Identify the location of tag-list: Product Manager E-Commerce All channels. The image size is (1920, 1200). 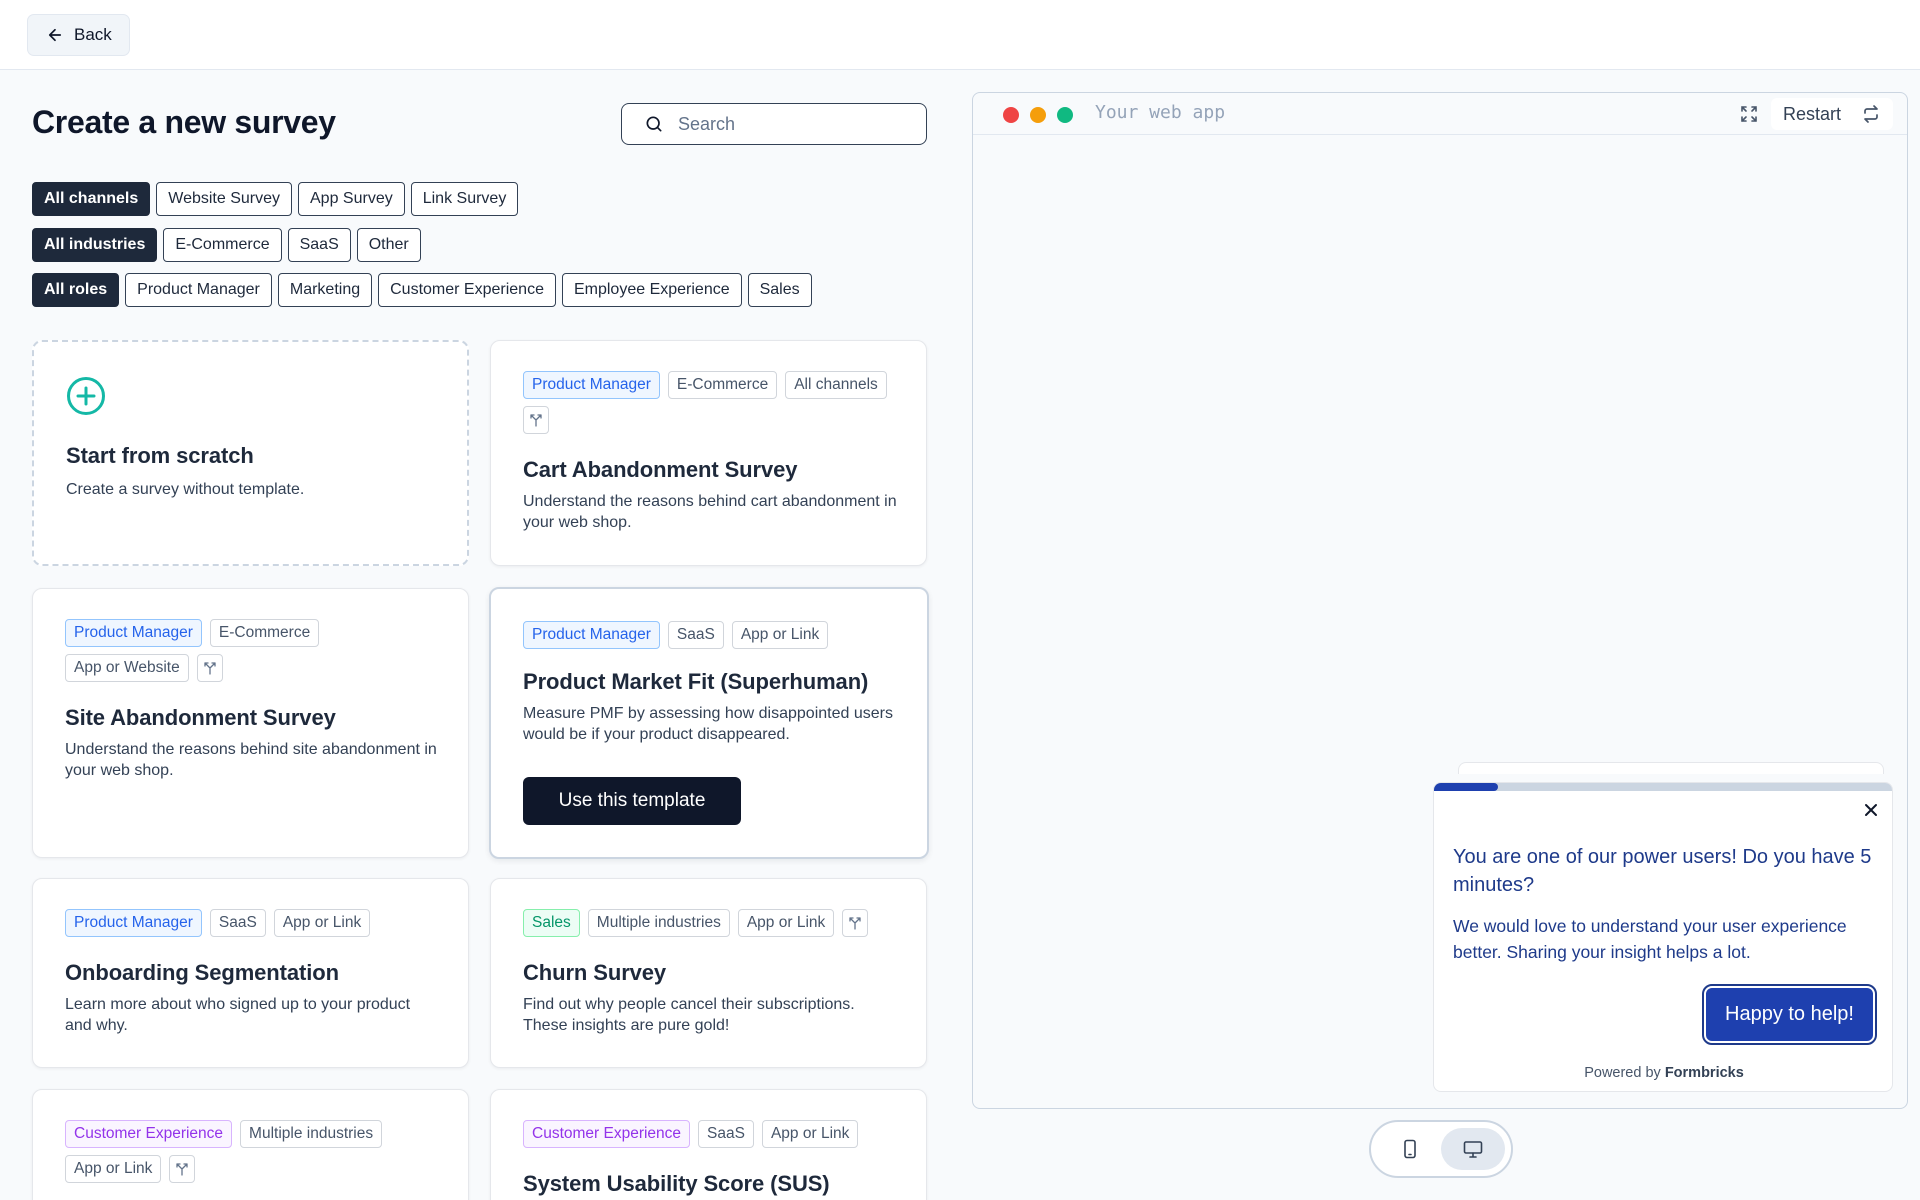
(713, 402).